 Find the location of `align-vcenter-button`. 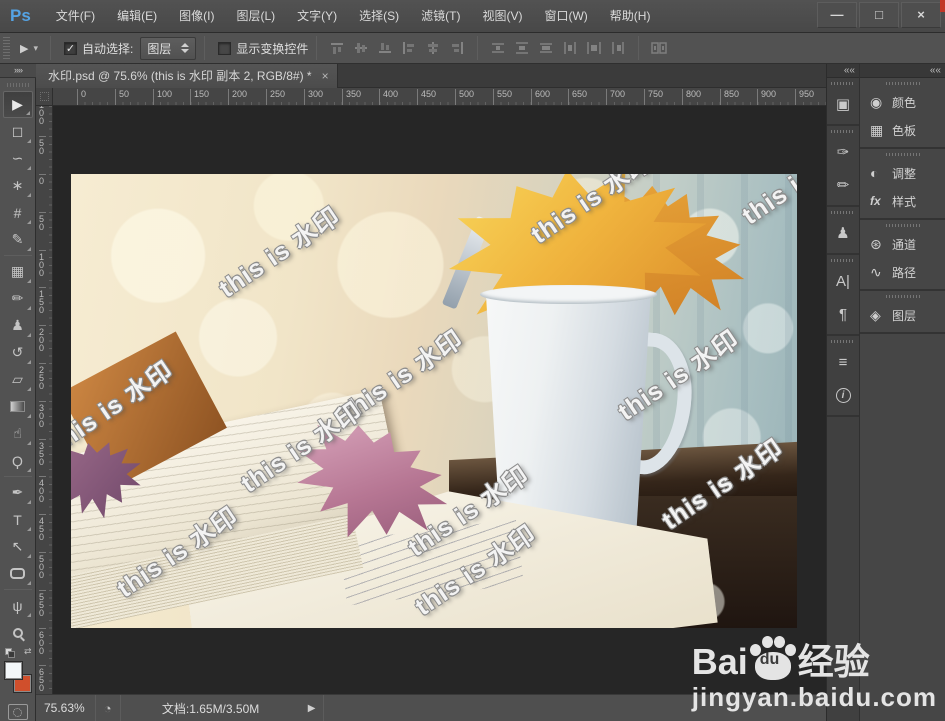

align-vcenter-button is located at coordinates (361, 48).